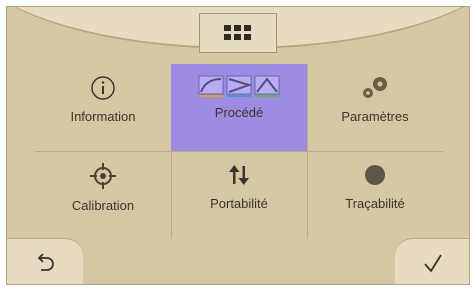 The width and height of the screenshot is (476, 291). Describe the element at coordinates (103, 116) in the screenshot. I see `menu-item-label: Information` at that location.